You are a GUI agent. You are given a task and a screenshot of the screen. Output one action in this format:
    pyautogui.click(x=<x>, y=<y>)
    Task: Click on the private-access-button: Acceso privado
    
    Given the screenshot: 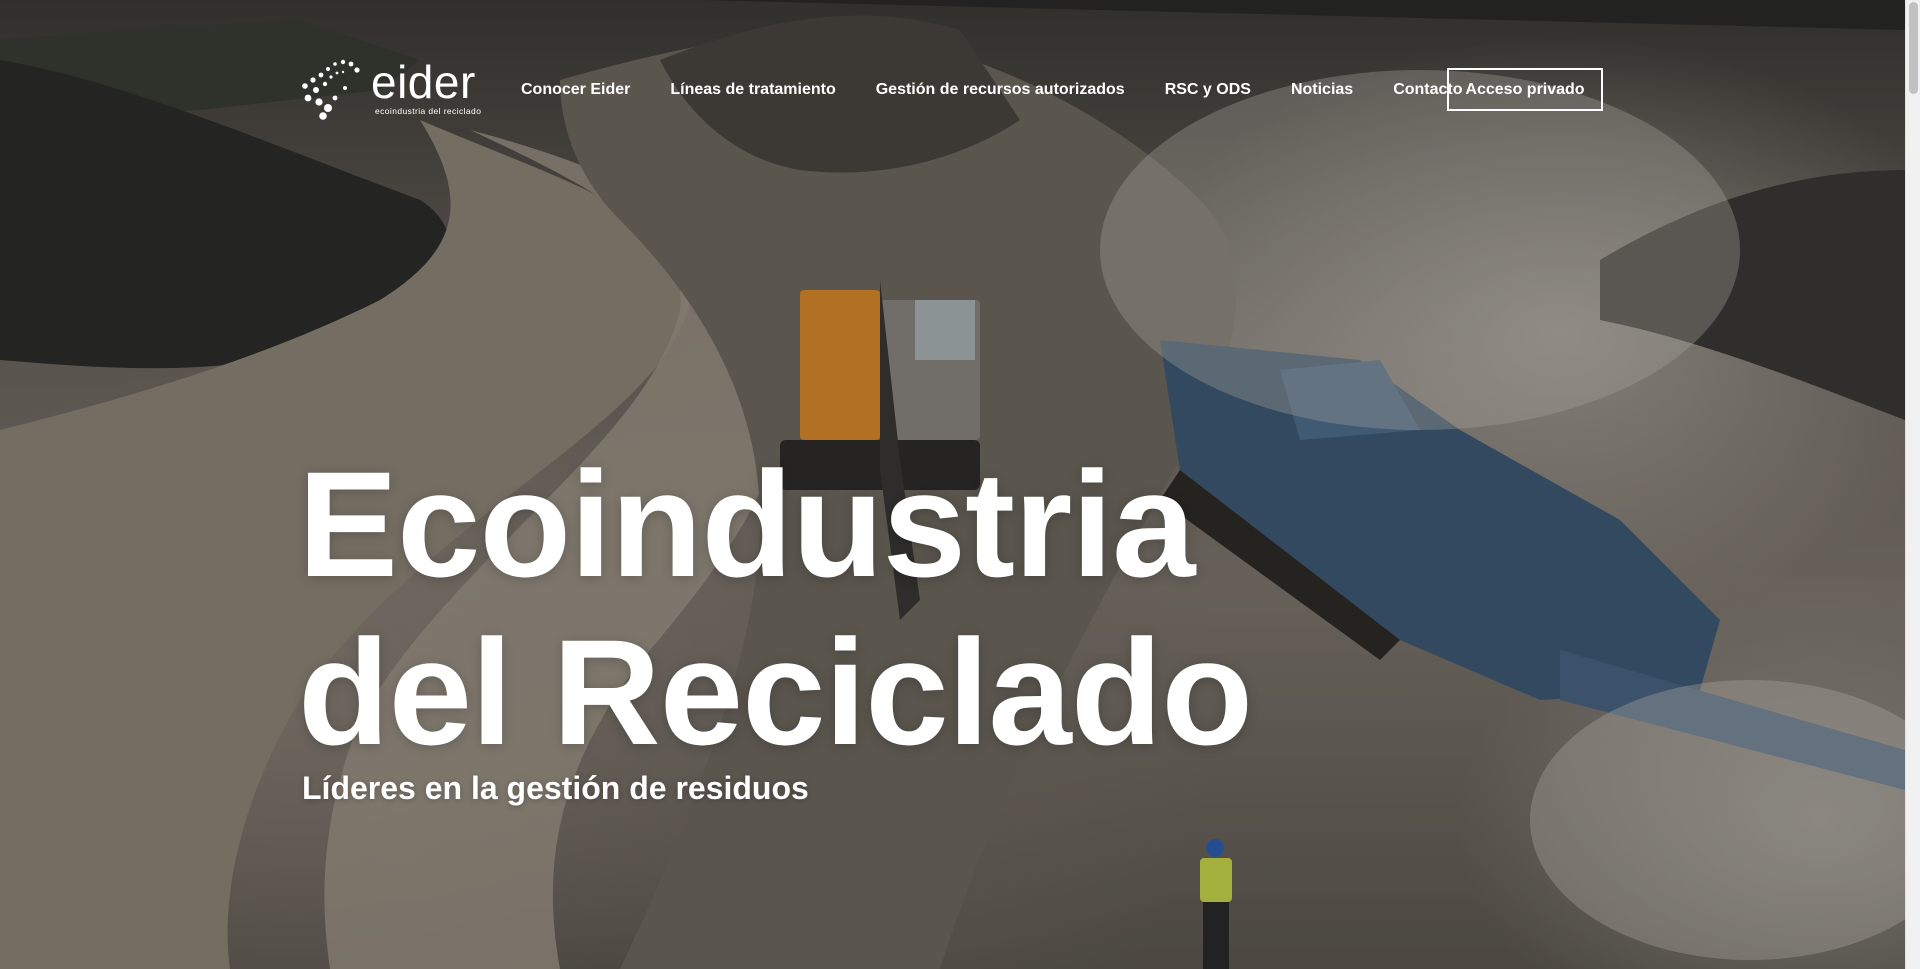 What is the action you would take?
    pyautogui.click(x=1525, y=89)
    